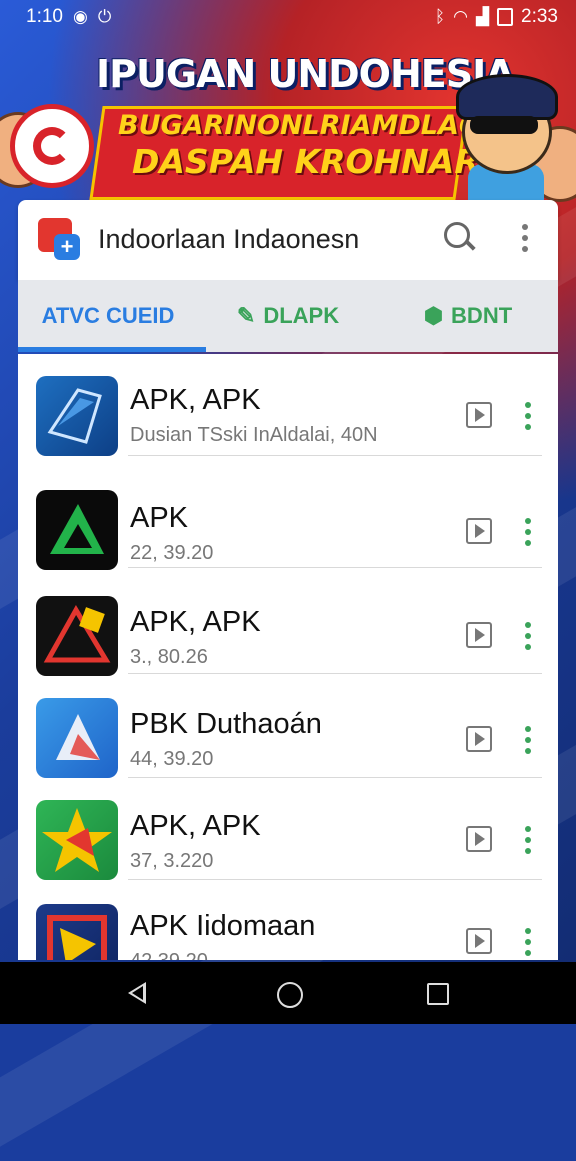 The width and height of the screenshot is (576, 1161). What do you see at coordinates (169, 955) in the screenshot?
I see `item-subtitle: 42.39.20` at bounding box center [169, 955].